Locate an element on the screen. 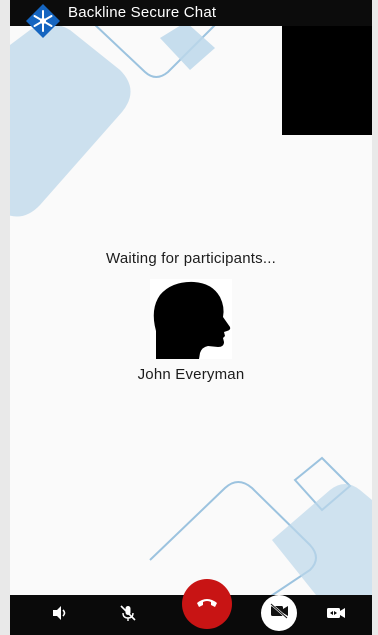 This screenshot has width=378, height=635. mute-button is located at coordinates (128, 615).